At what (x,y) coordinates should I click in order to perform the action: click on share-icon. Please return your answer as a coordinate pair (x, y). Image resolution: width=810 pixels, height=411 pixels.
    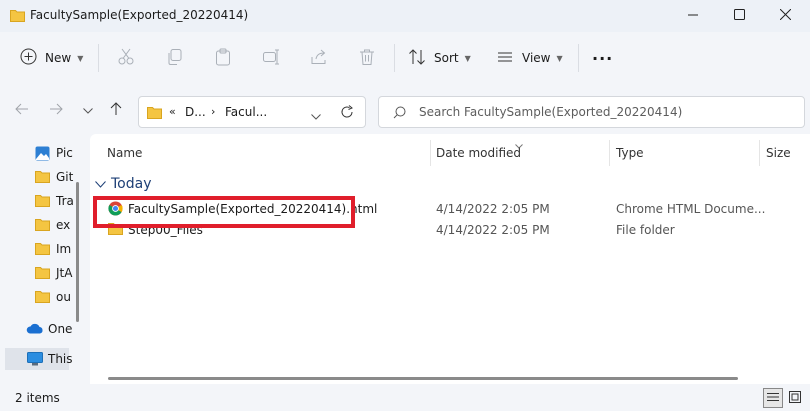
    Looking at the image, I should click on (319, 58).